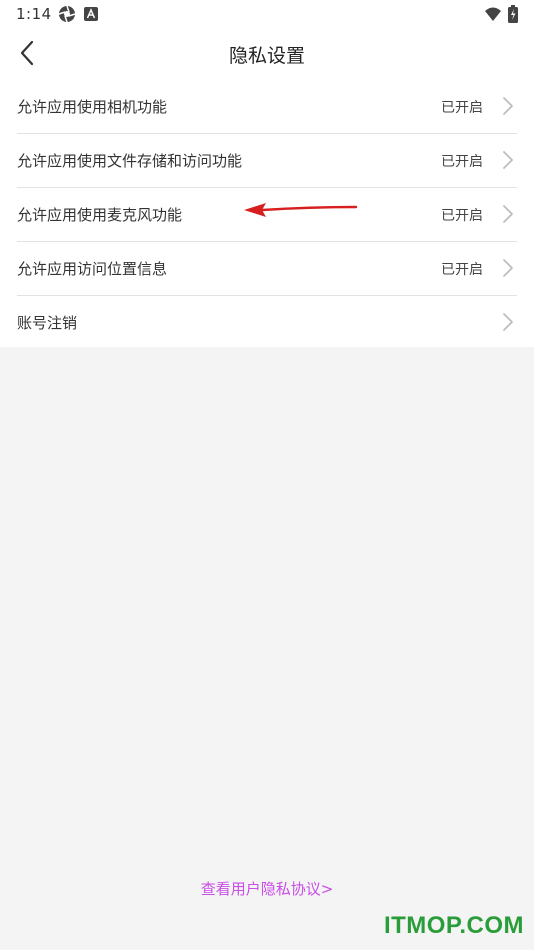  What do you see at coordinates (267, 322) in the screenshot?
I see `setting-row-account-deletion: 账号注销` at bounding box center [267, 322].